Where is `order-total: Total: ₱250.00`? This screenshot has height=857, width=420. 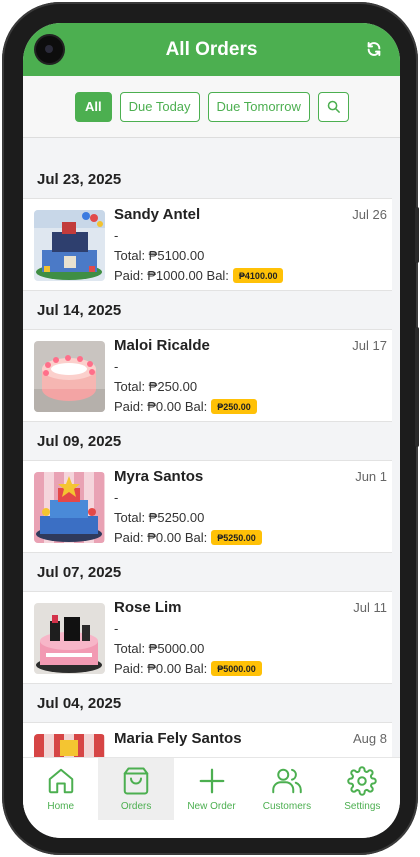 order-total: Total: ₱250.00 is located at coordinates (156, 386).